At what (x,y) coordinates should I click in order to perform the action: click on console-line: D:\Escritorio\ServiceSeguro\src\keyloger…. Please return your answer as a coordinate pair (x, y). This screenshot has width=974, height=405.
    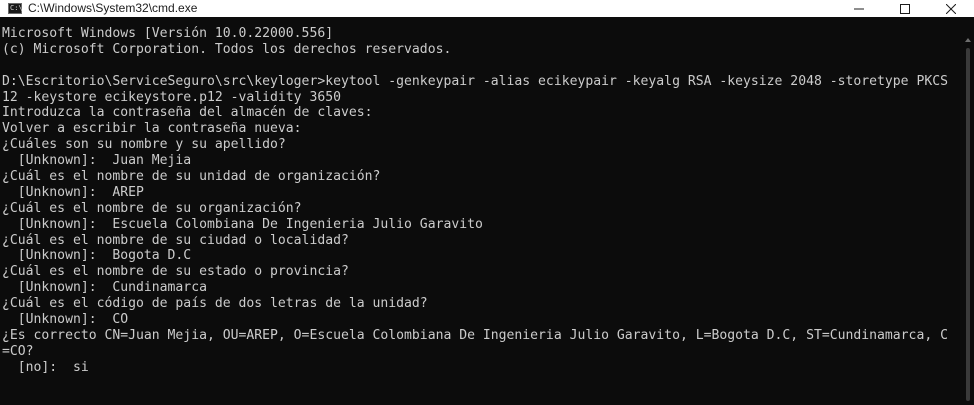
    Looking at the image, I should click on (475, 81).